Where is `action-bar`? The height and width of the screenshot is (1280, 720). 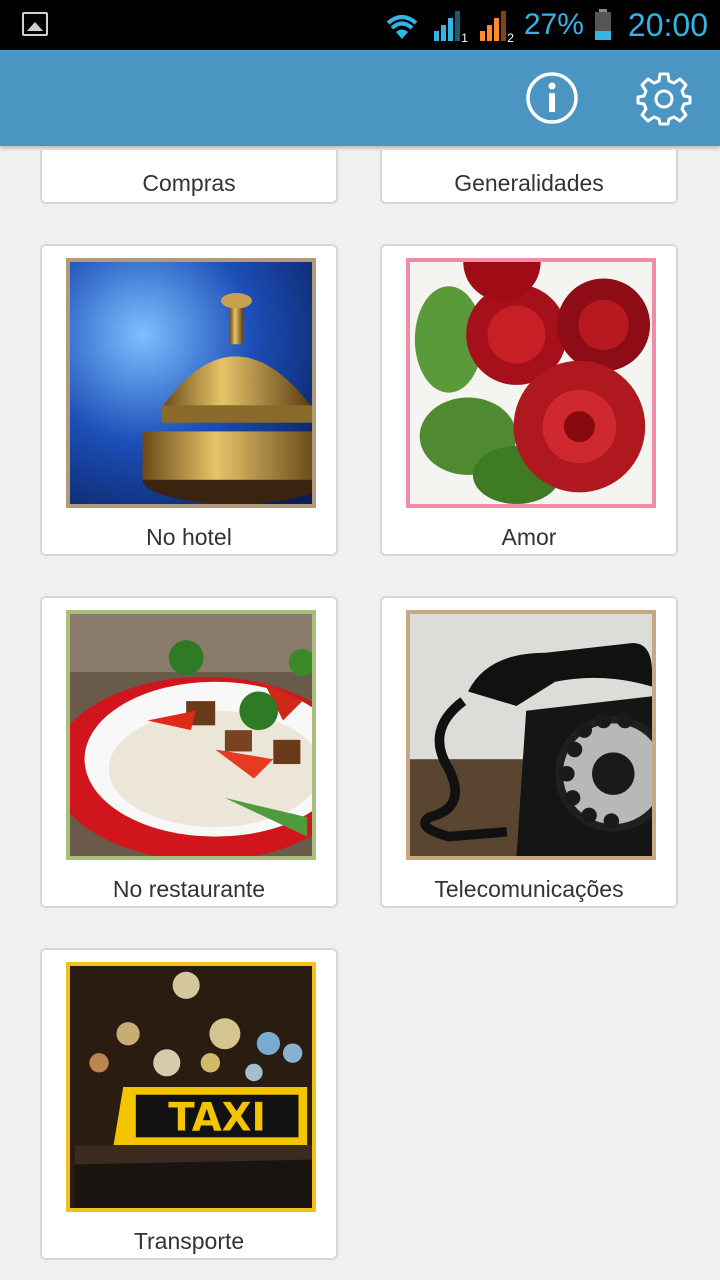 action-bar is located at coordinates (360, 98).